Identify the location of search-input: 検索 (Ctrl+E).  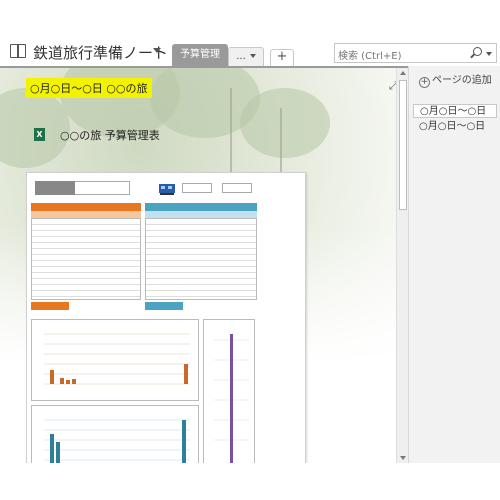
(415, 53).